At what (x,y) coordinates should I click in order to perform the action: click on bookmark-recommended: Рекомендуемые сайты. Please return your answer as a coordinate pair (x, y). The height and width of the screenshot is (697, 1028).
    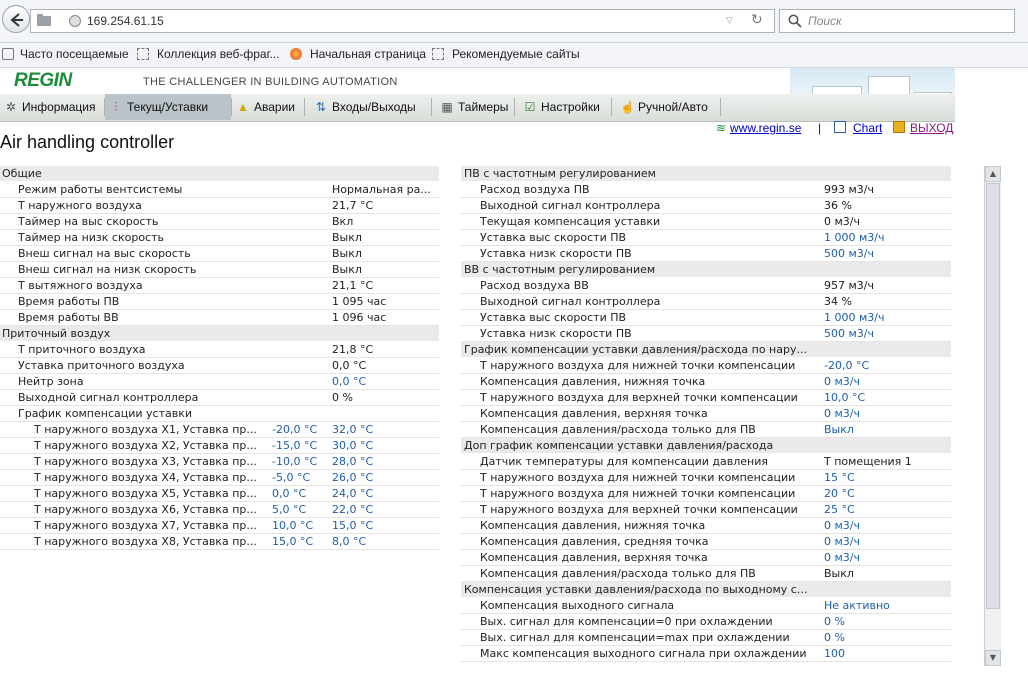
    Looking at the image, I should click on (516, 54).